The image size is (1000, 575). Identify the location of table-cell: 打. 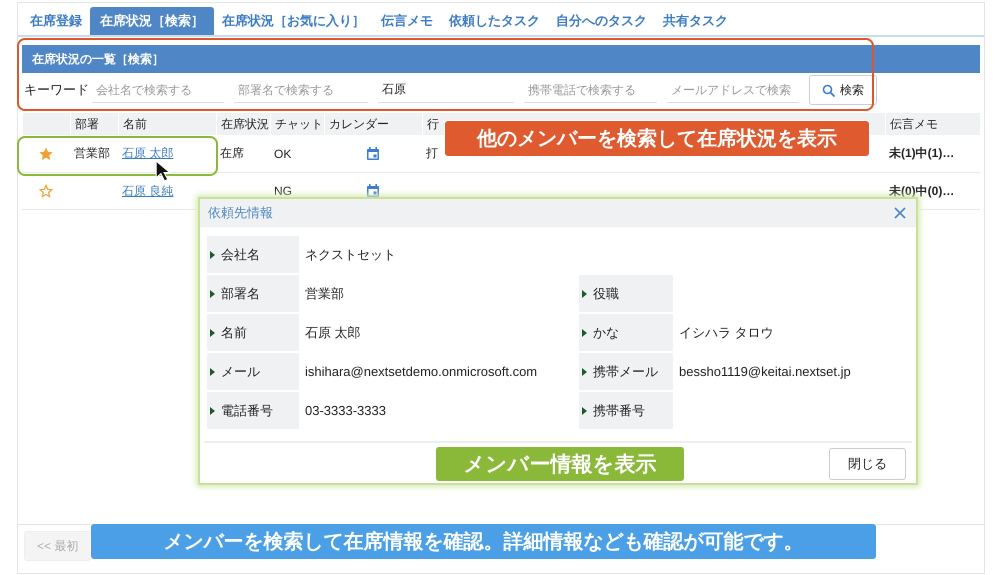
(432, 153).